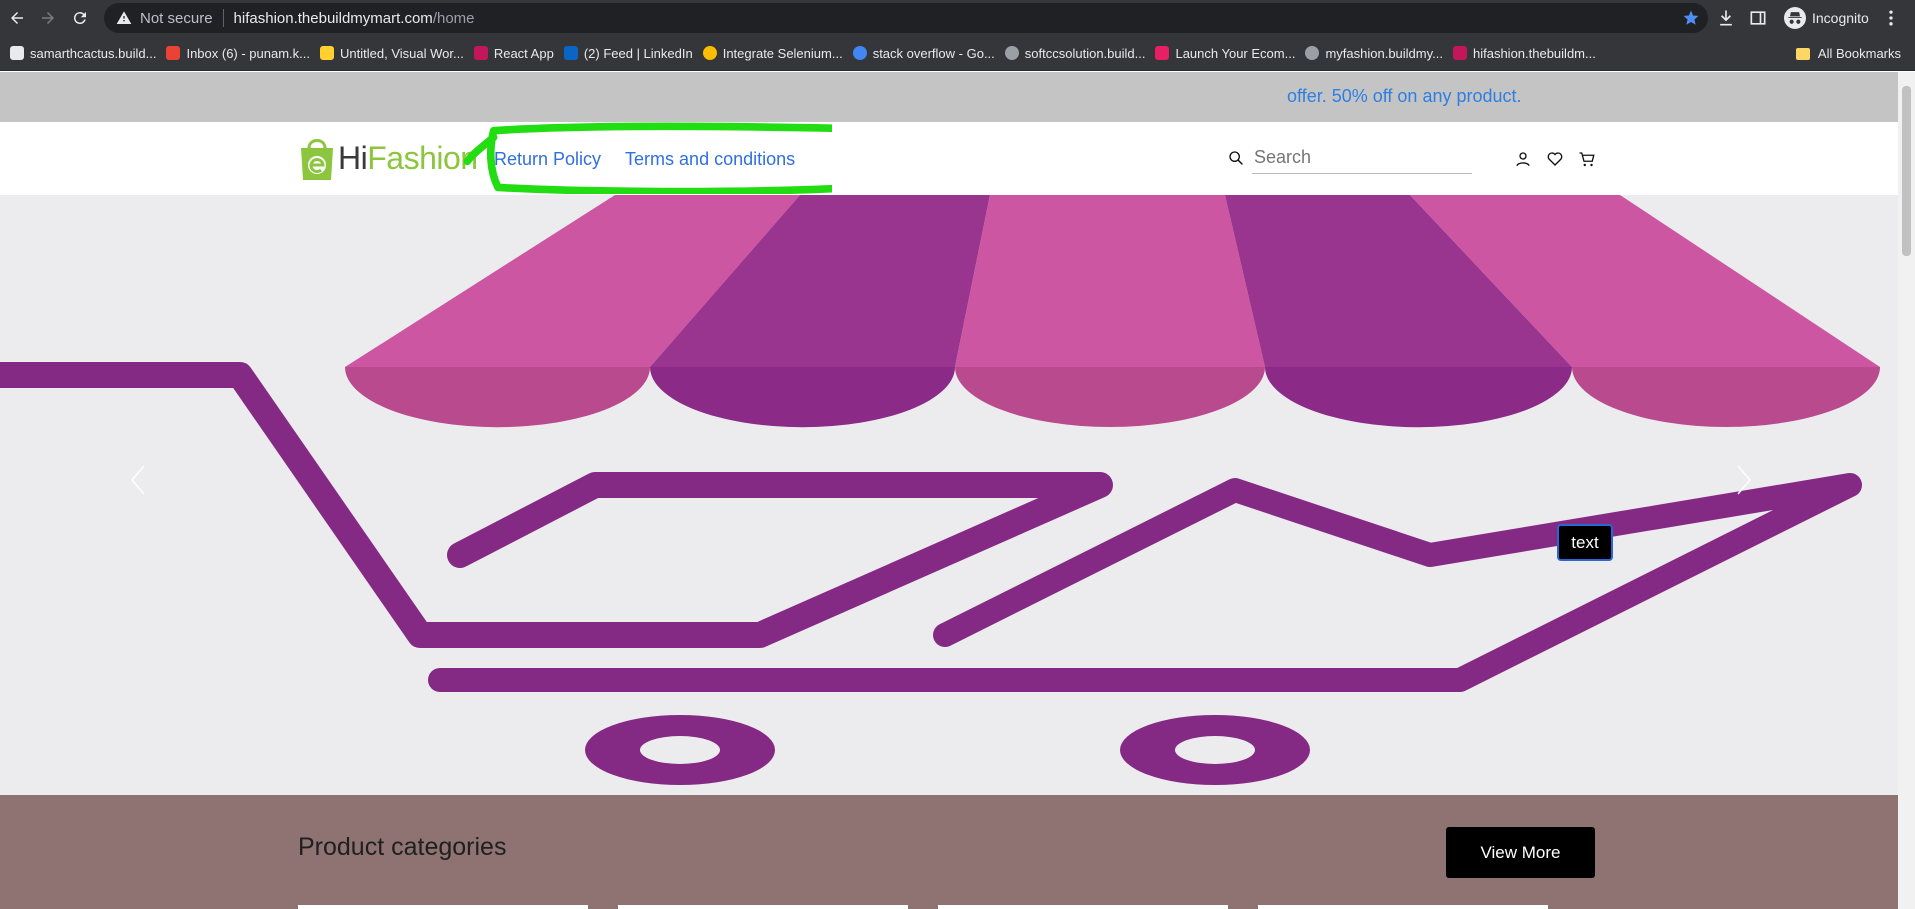 This screenshot has width=1915, height=909. I want to click on search-input, so click(1362, 158).